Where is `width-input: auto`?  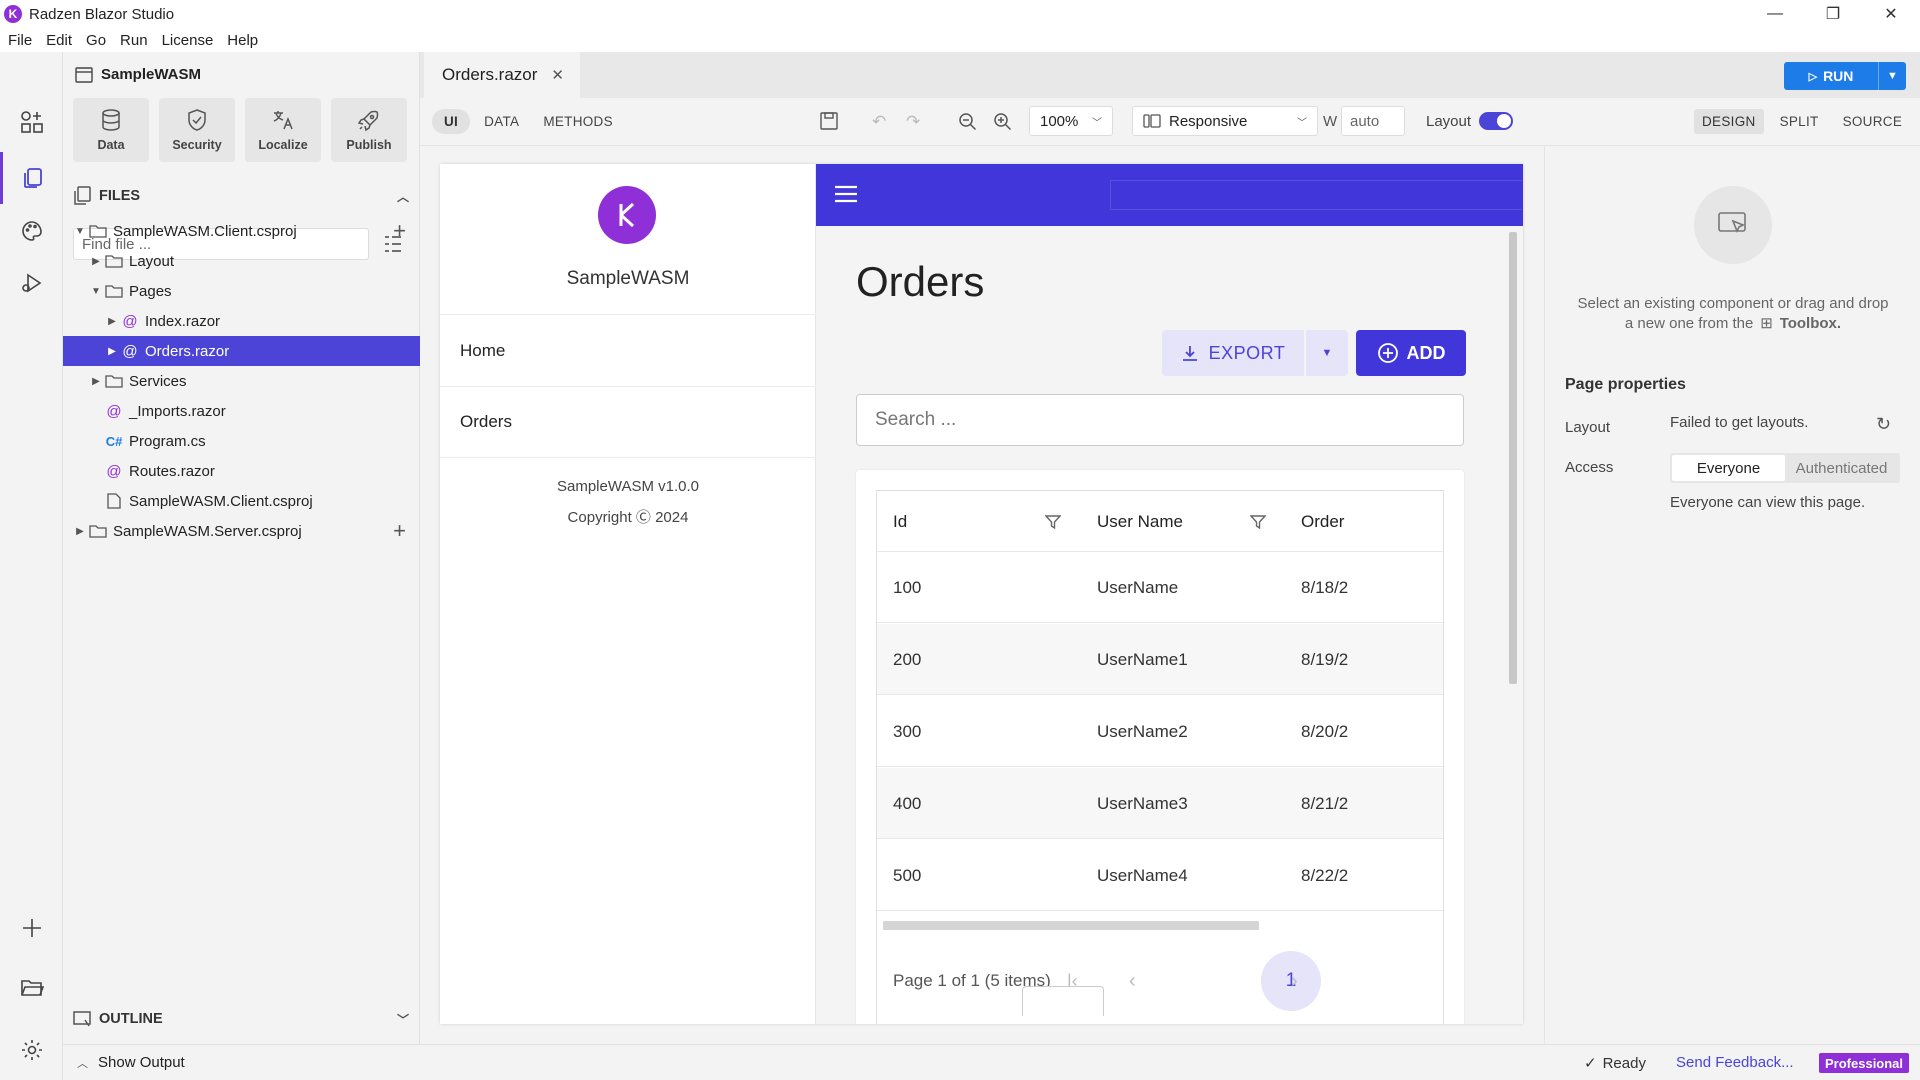 width-input: auto is located at coordinates (1373, 121).